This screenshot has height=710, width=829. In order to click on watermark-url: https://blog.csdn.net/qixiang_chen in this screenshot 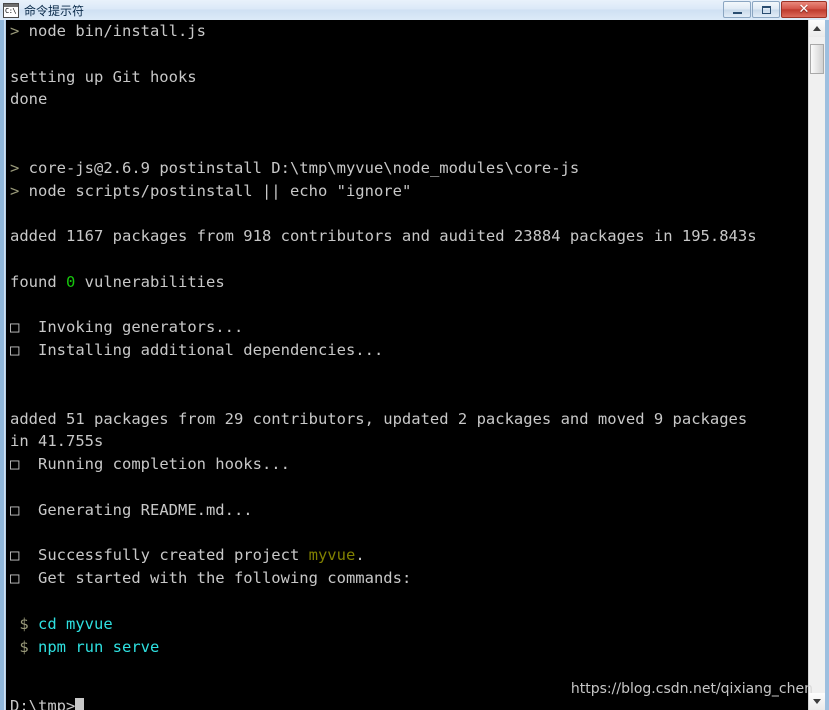, I will do `click(691, 689)`.